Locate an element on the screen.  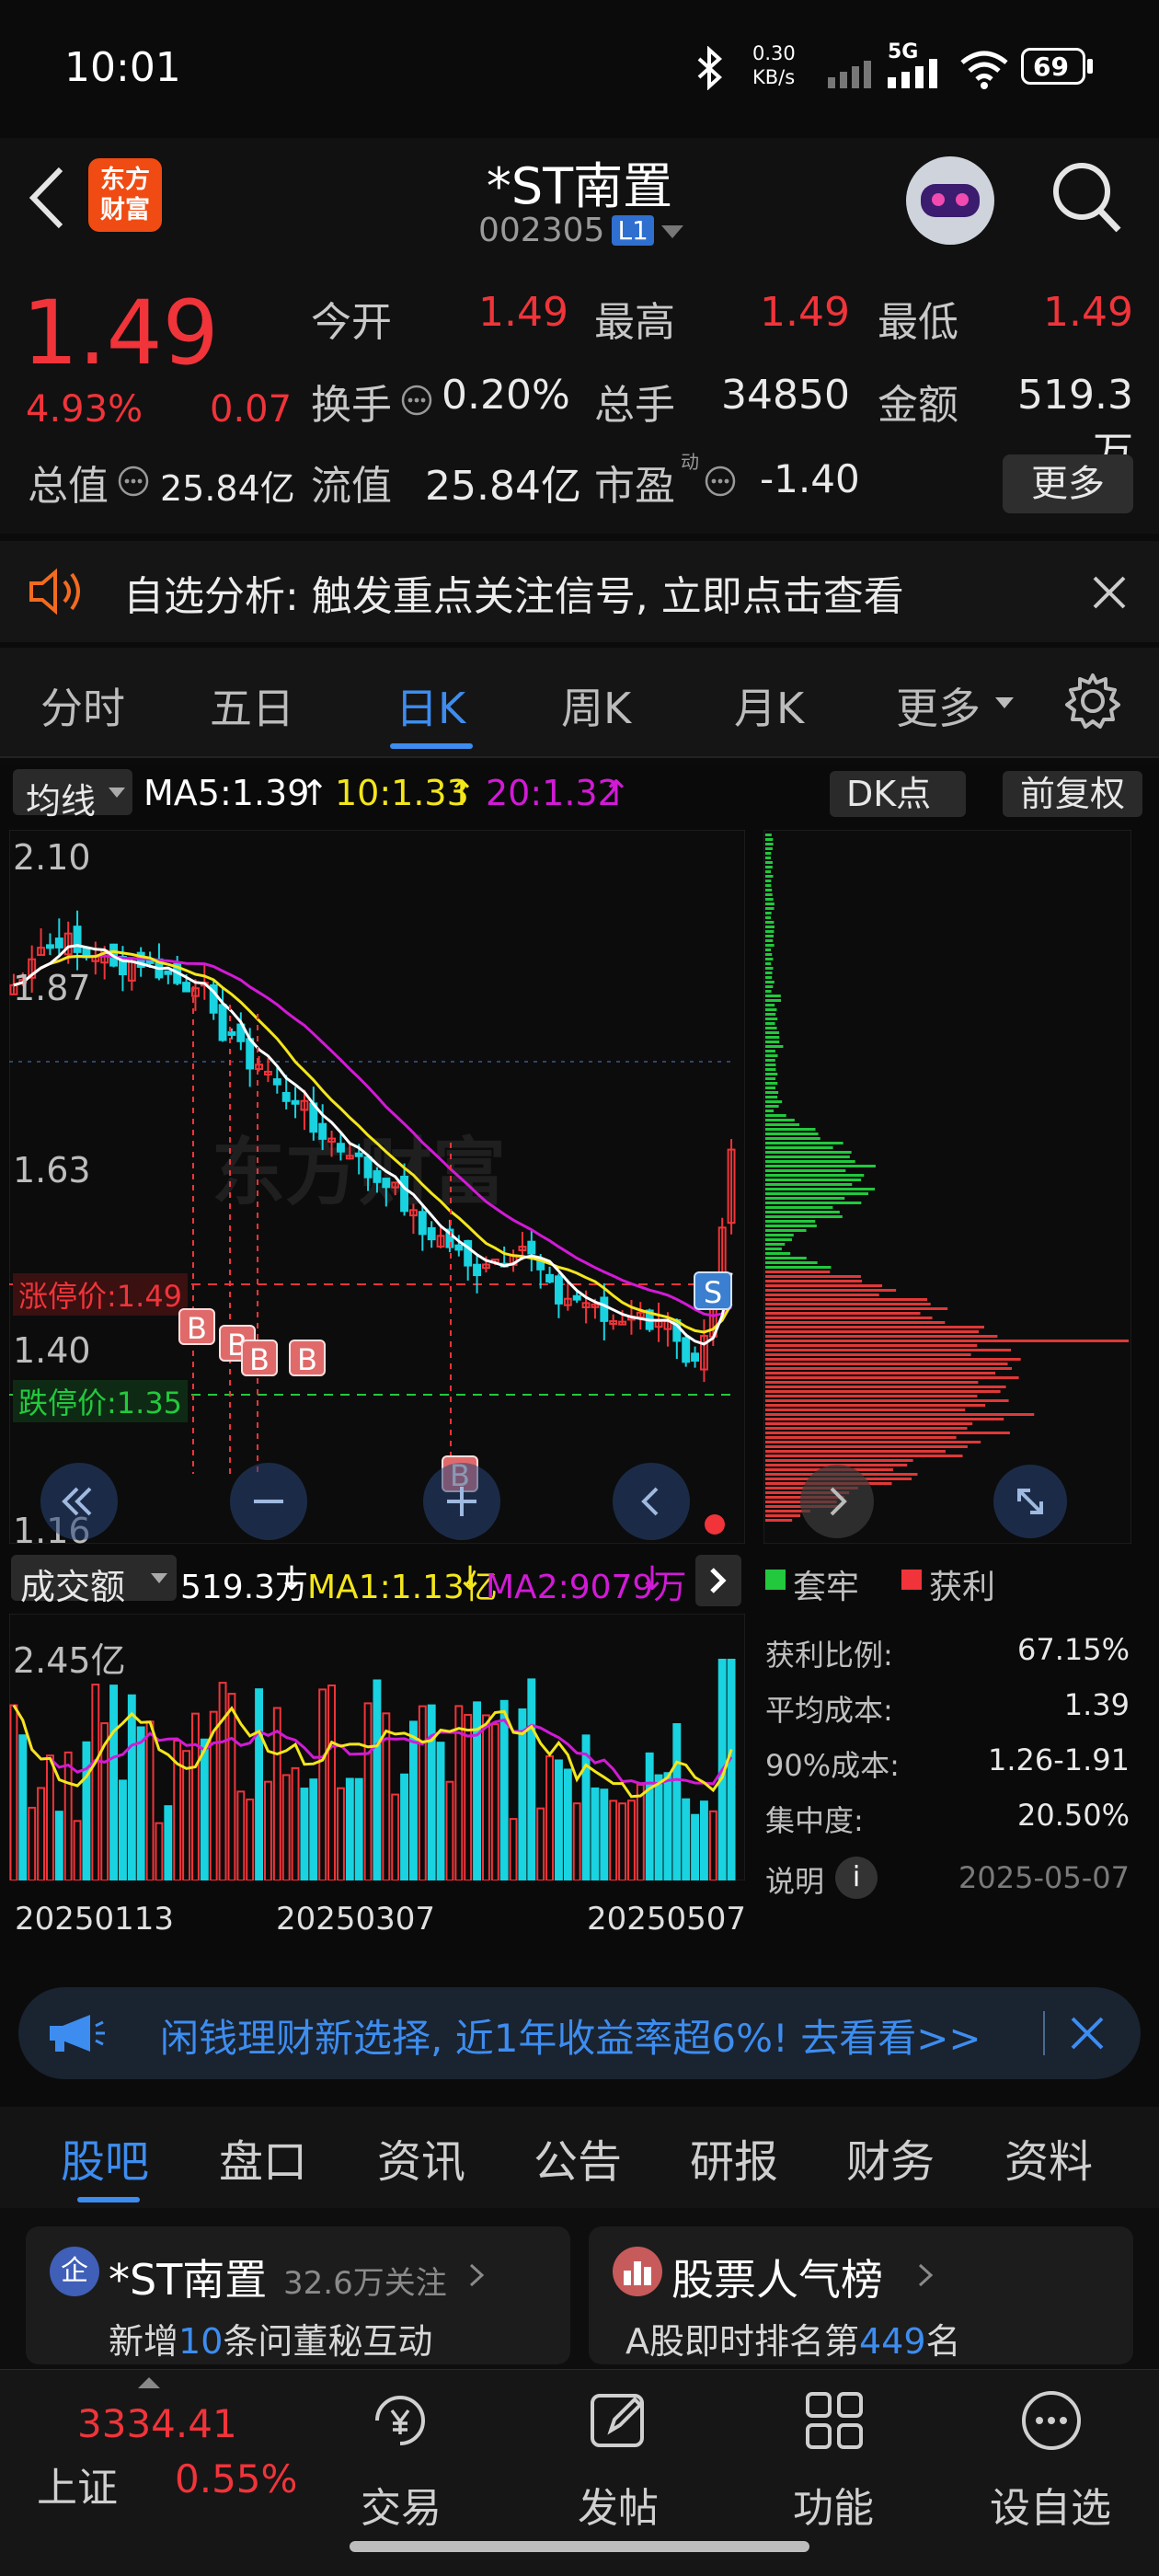
indicator-select-label: 均线 is located at coordinates (61, 801).